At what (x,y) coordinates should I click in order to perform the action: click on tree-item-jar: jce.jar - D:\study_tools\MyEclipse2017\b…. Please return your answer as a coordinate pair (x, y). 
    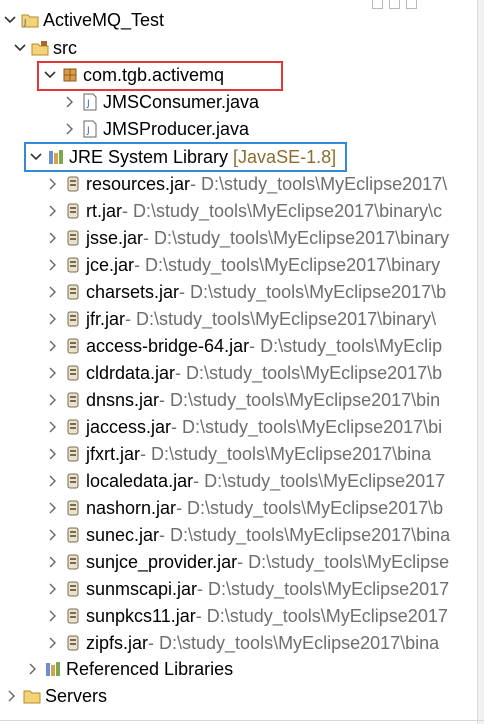
    Looking at the image, I should click on (243, 265).